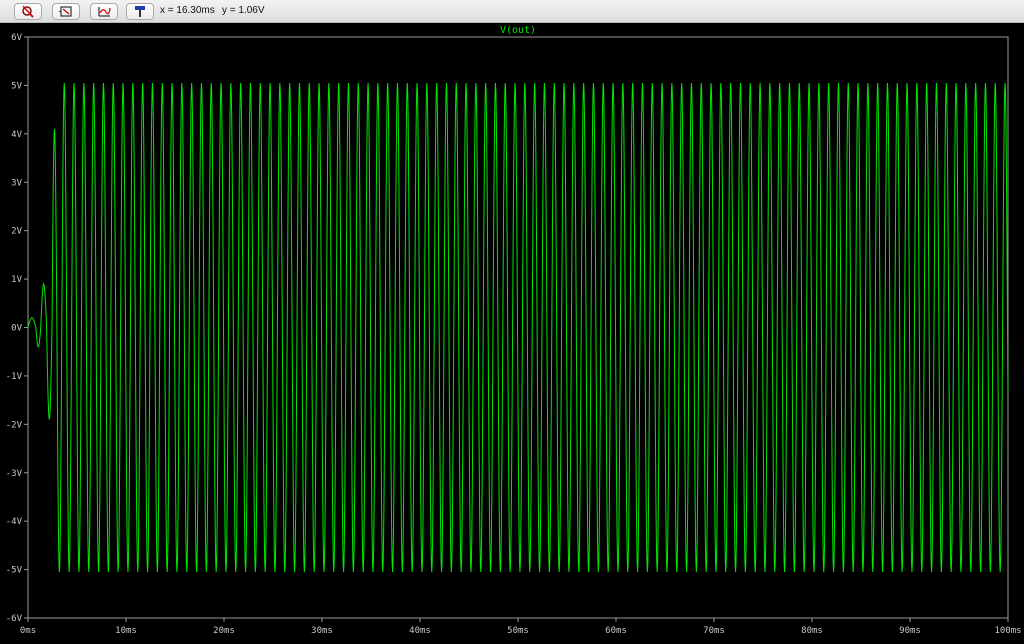 Image resolution: width=1024 pixels, height=644 pixels. I want to click on x-tick-label: 50ms, so click(518, 631).